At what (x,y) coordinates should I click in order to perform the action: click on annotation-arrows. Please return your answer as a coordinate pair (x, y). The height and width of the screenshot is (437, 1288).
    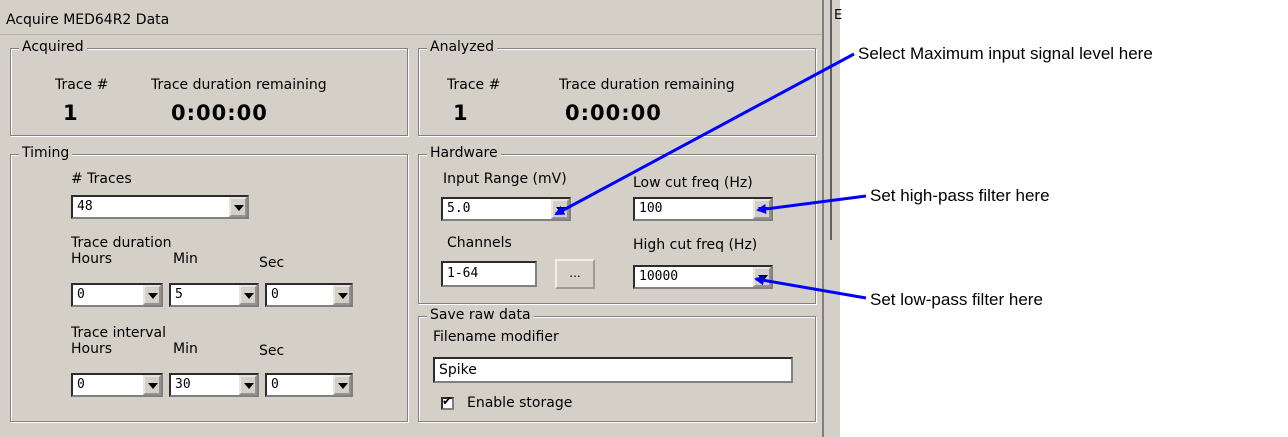
    Looking at the image, I should click on (710, 176).